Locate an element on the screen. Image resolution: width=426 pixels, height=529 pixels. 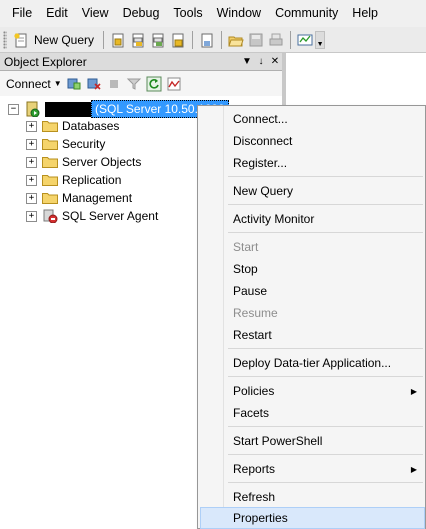
menu-item-start-powershell: Start PowerShell is located at coordinates (312, 441).